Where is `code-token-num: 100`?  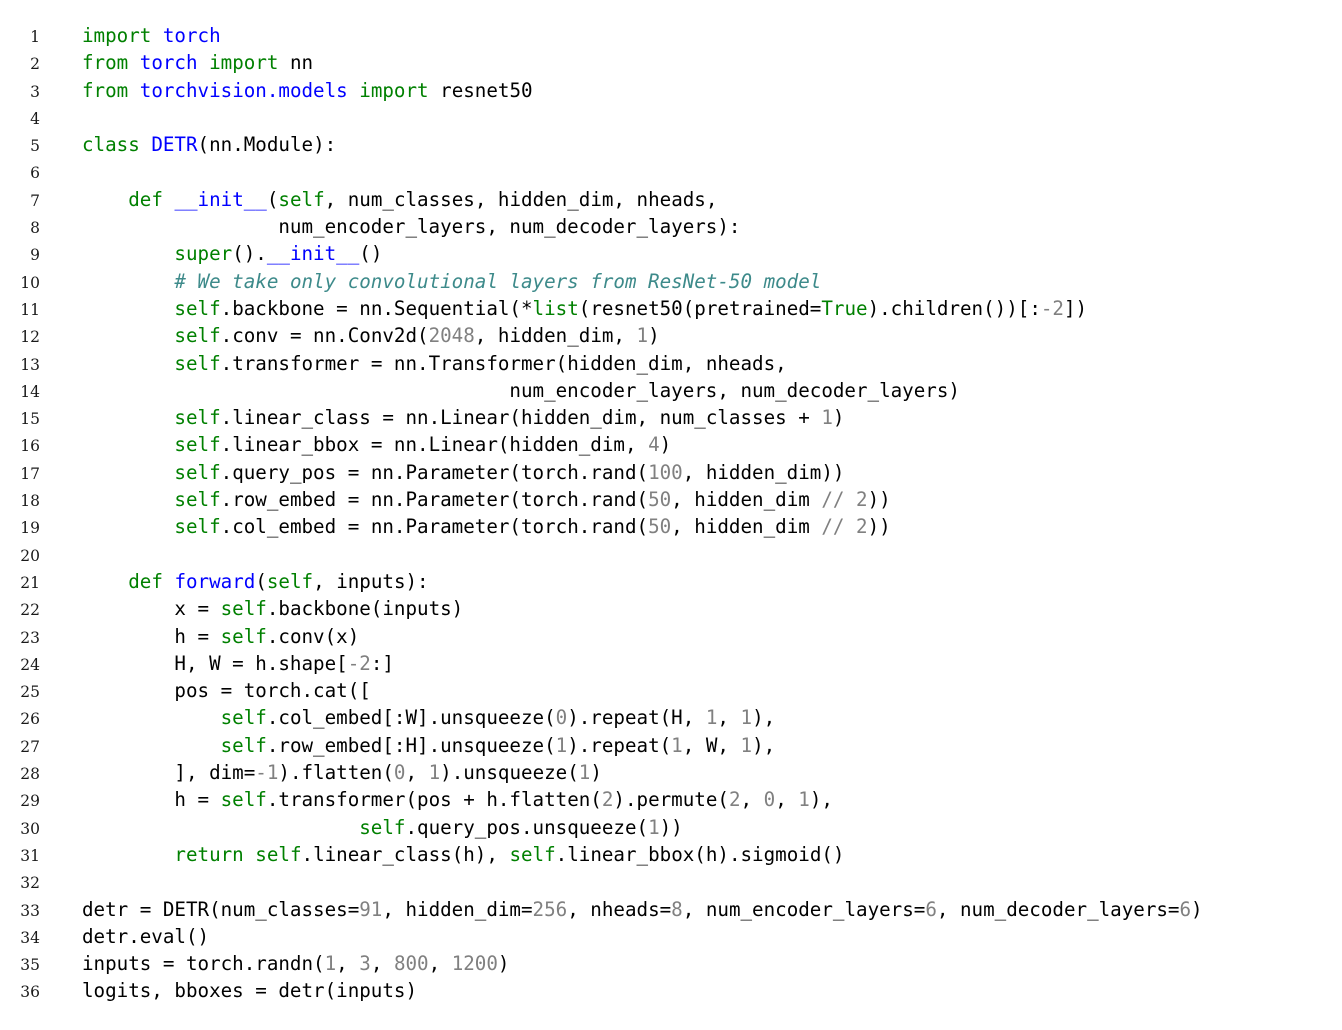
code-token-num: 100 is located at coordinates (665, 472).